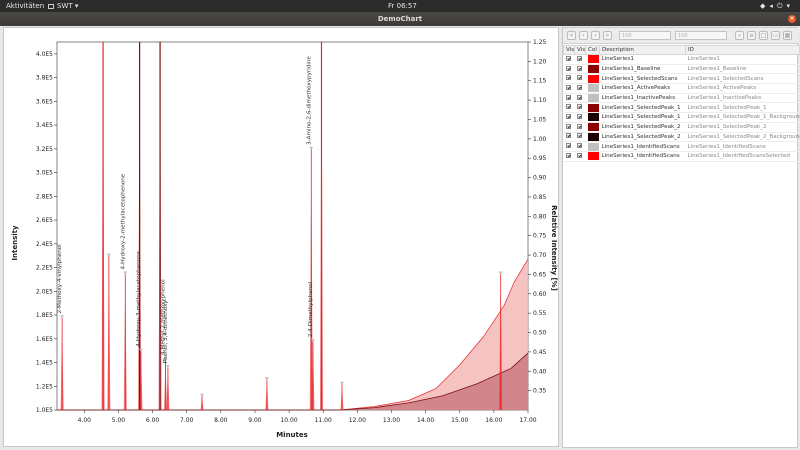 This screenshot has height=450, width=800. I want to click on window-title-bar: DemoChart ×, so click(400, 19).